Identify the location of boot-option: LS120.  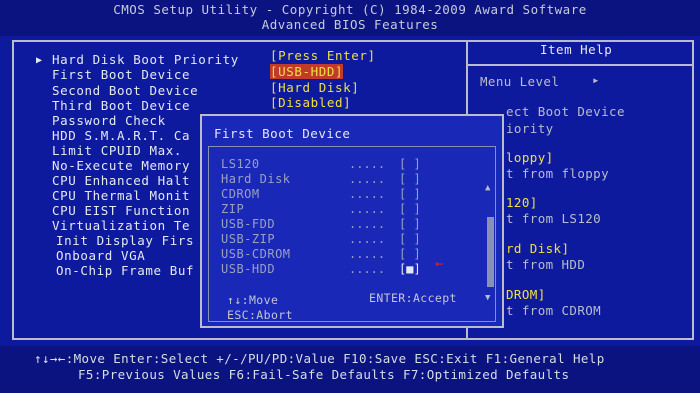
(240, 164).